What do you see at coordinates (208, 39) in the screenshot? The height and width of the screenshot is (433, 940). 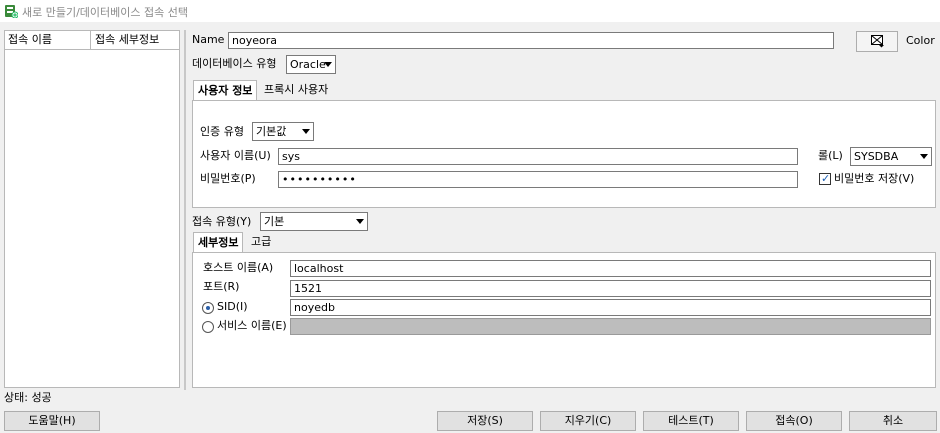 I see `name-label: Name` at bounding box center [208, 39].